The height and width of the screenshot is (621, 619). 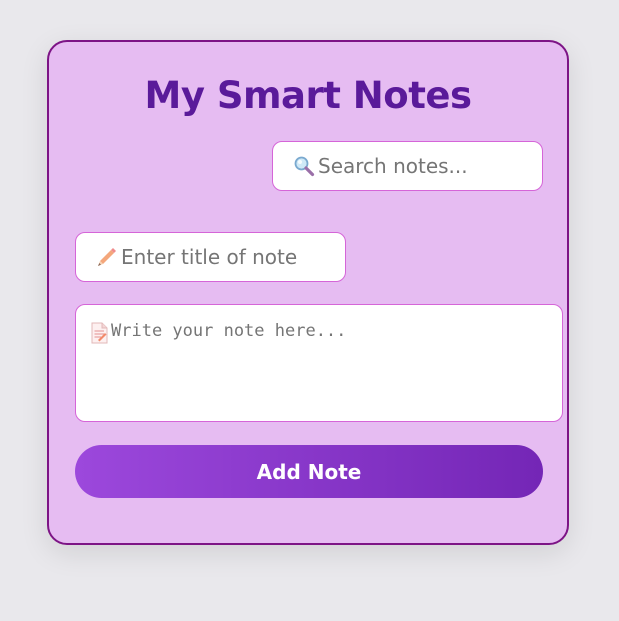 I want to click on magnifier-icon, so click(x=304, y=166).